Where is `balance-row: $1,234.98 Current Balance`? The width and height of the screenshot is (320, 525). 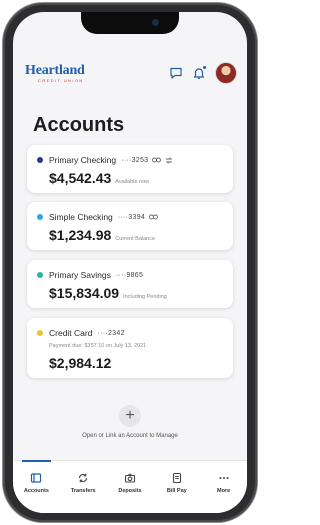
balance-row: $1,234.98 Current Balance is located at coordinates (102, 235).